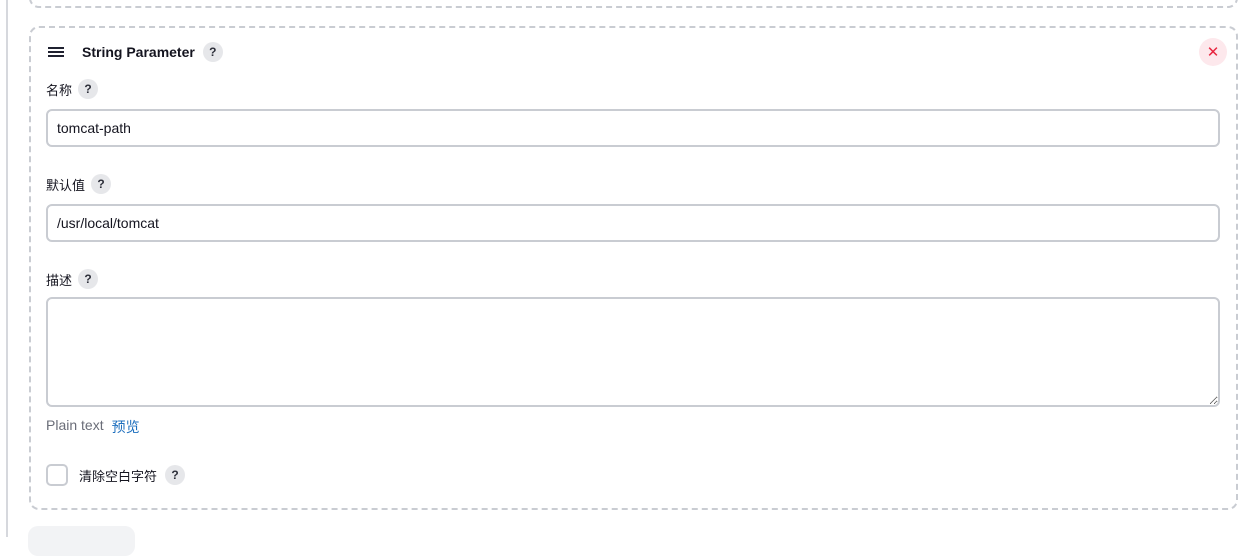 The image size is (1258, 556). What do you see at coordinates (88, 279) in the screenshot?
I see `description-help-icon: ?` at bounding box center [88, 279].